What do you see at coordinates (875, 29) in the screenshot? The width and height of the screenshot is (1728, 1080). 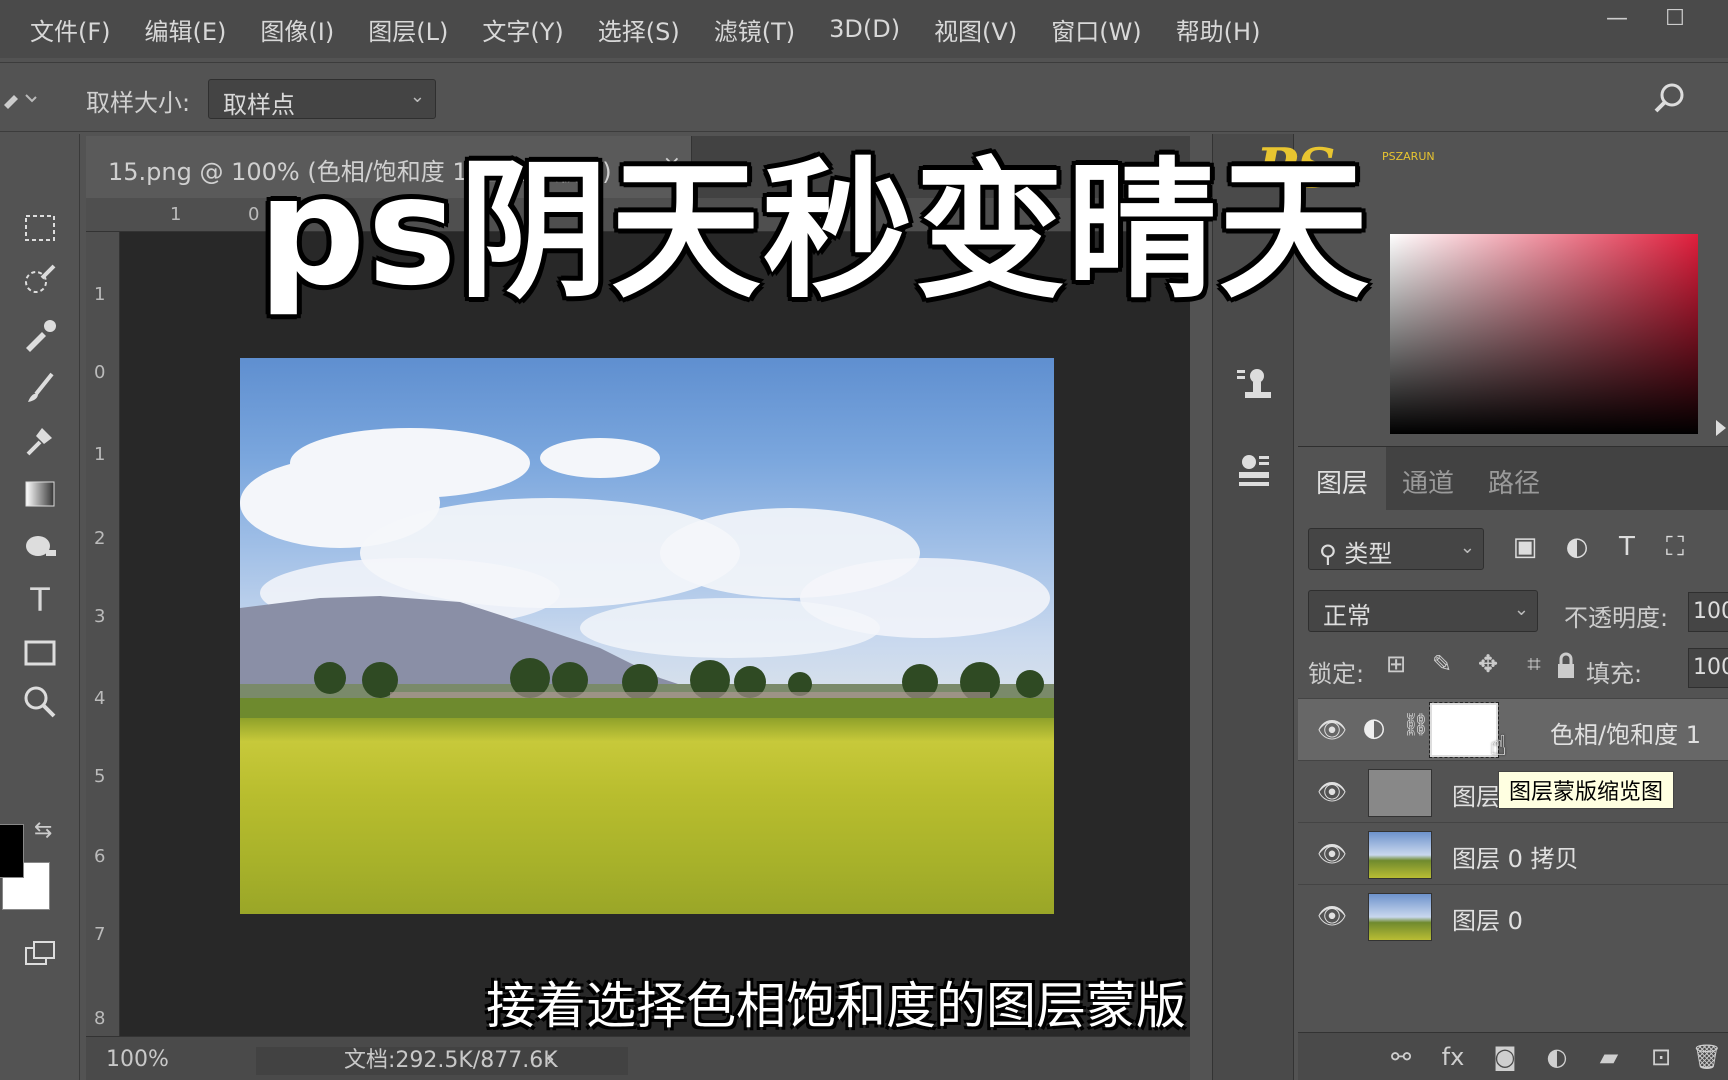 I see `menu-3d: 3D(D)` at bounding box center [875, 29].